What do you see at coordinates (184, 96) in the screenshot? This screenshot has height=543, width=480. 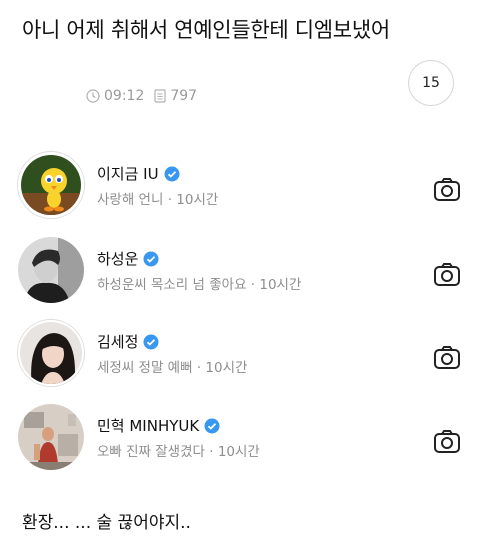 I see `view-count: 797` at bounding box center [184, 96].